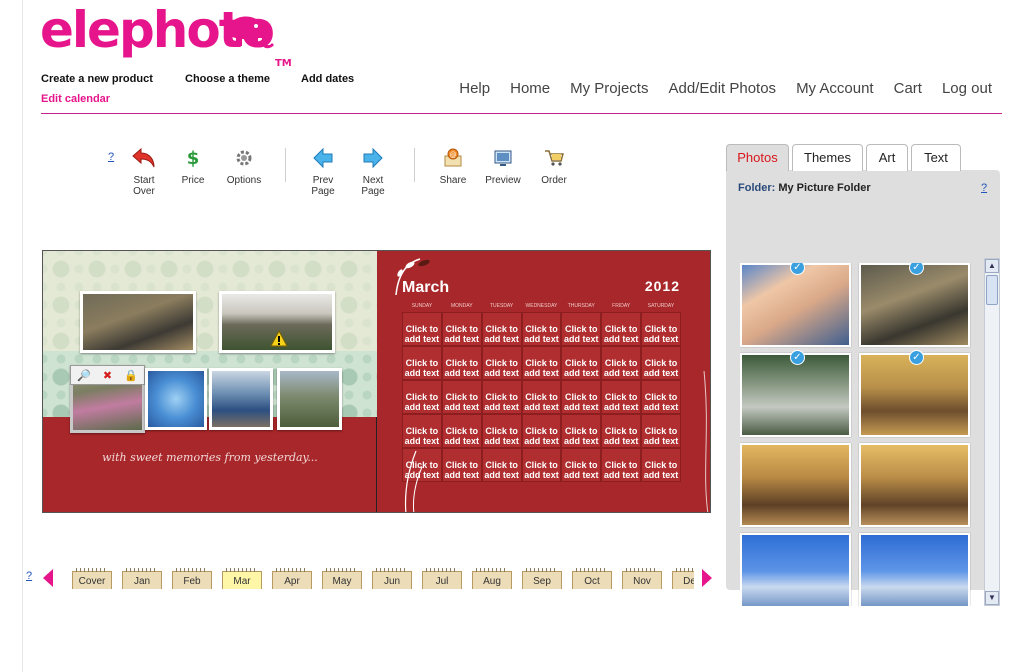 This screenshot has height=672, width=1020. What do you see at coordinates (992, 432) in the screenshot?
I see `thumbnail-scrollbar: ▲ ▼` at bounding box center [992, 432].